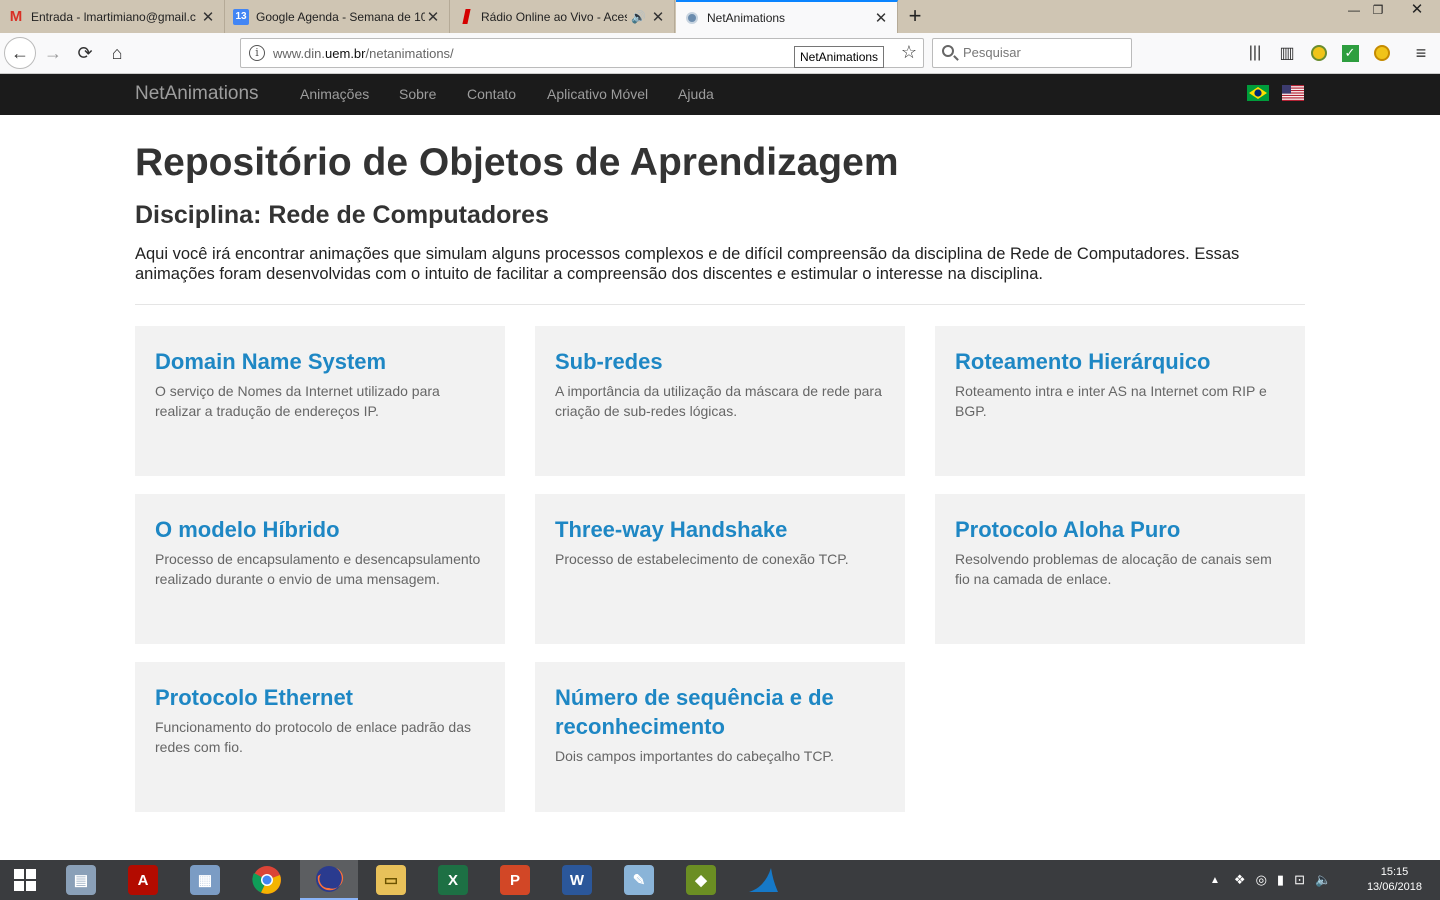 The height and width of the screenshot is (900, 1440). What do you see at coordinates (1394, 887) in the screenshot?
I see `clock-date: 13/06/2018` at bounding box center [1394, 887].